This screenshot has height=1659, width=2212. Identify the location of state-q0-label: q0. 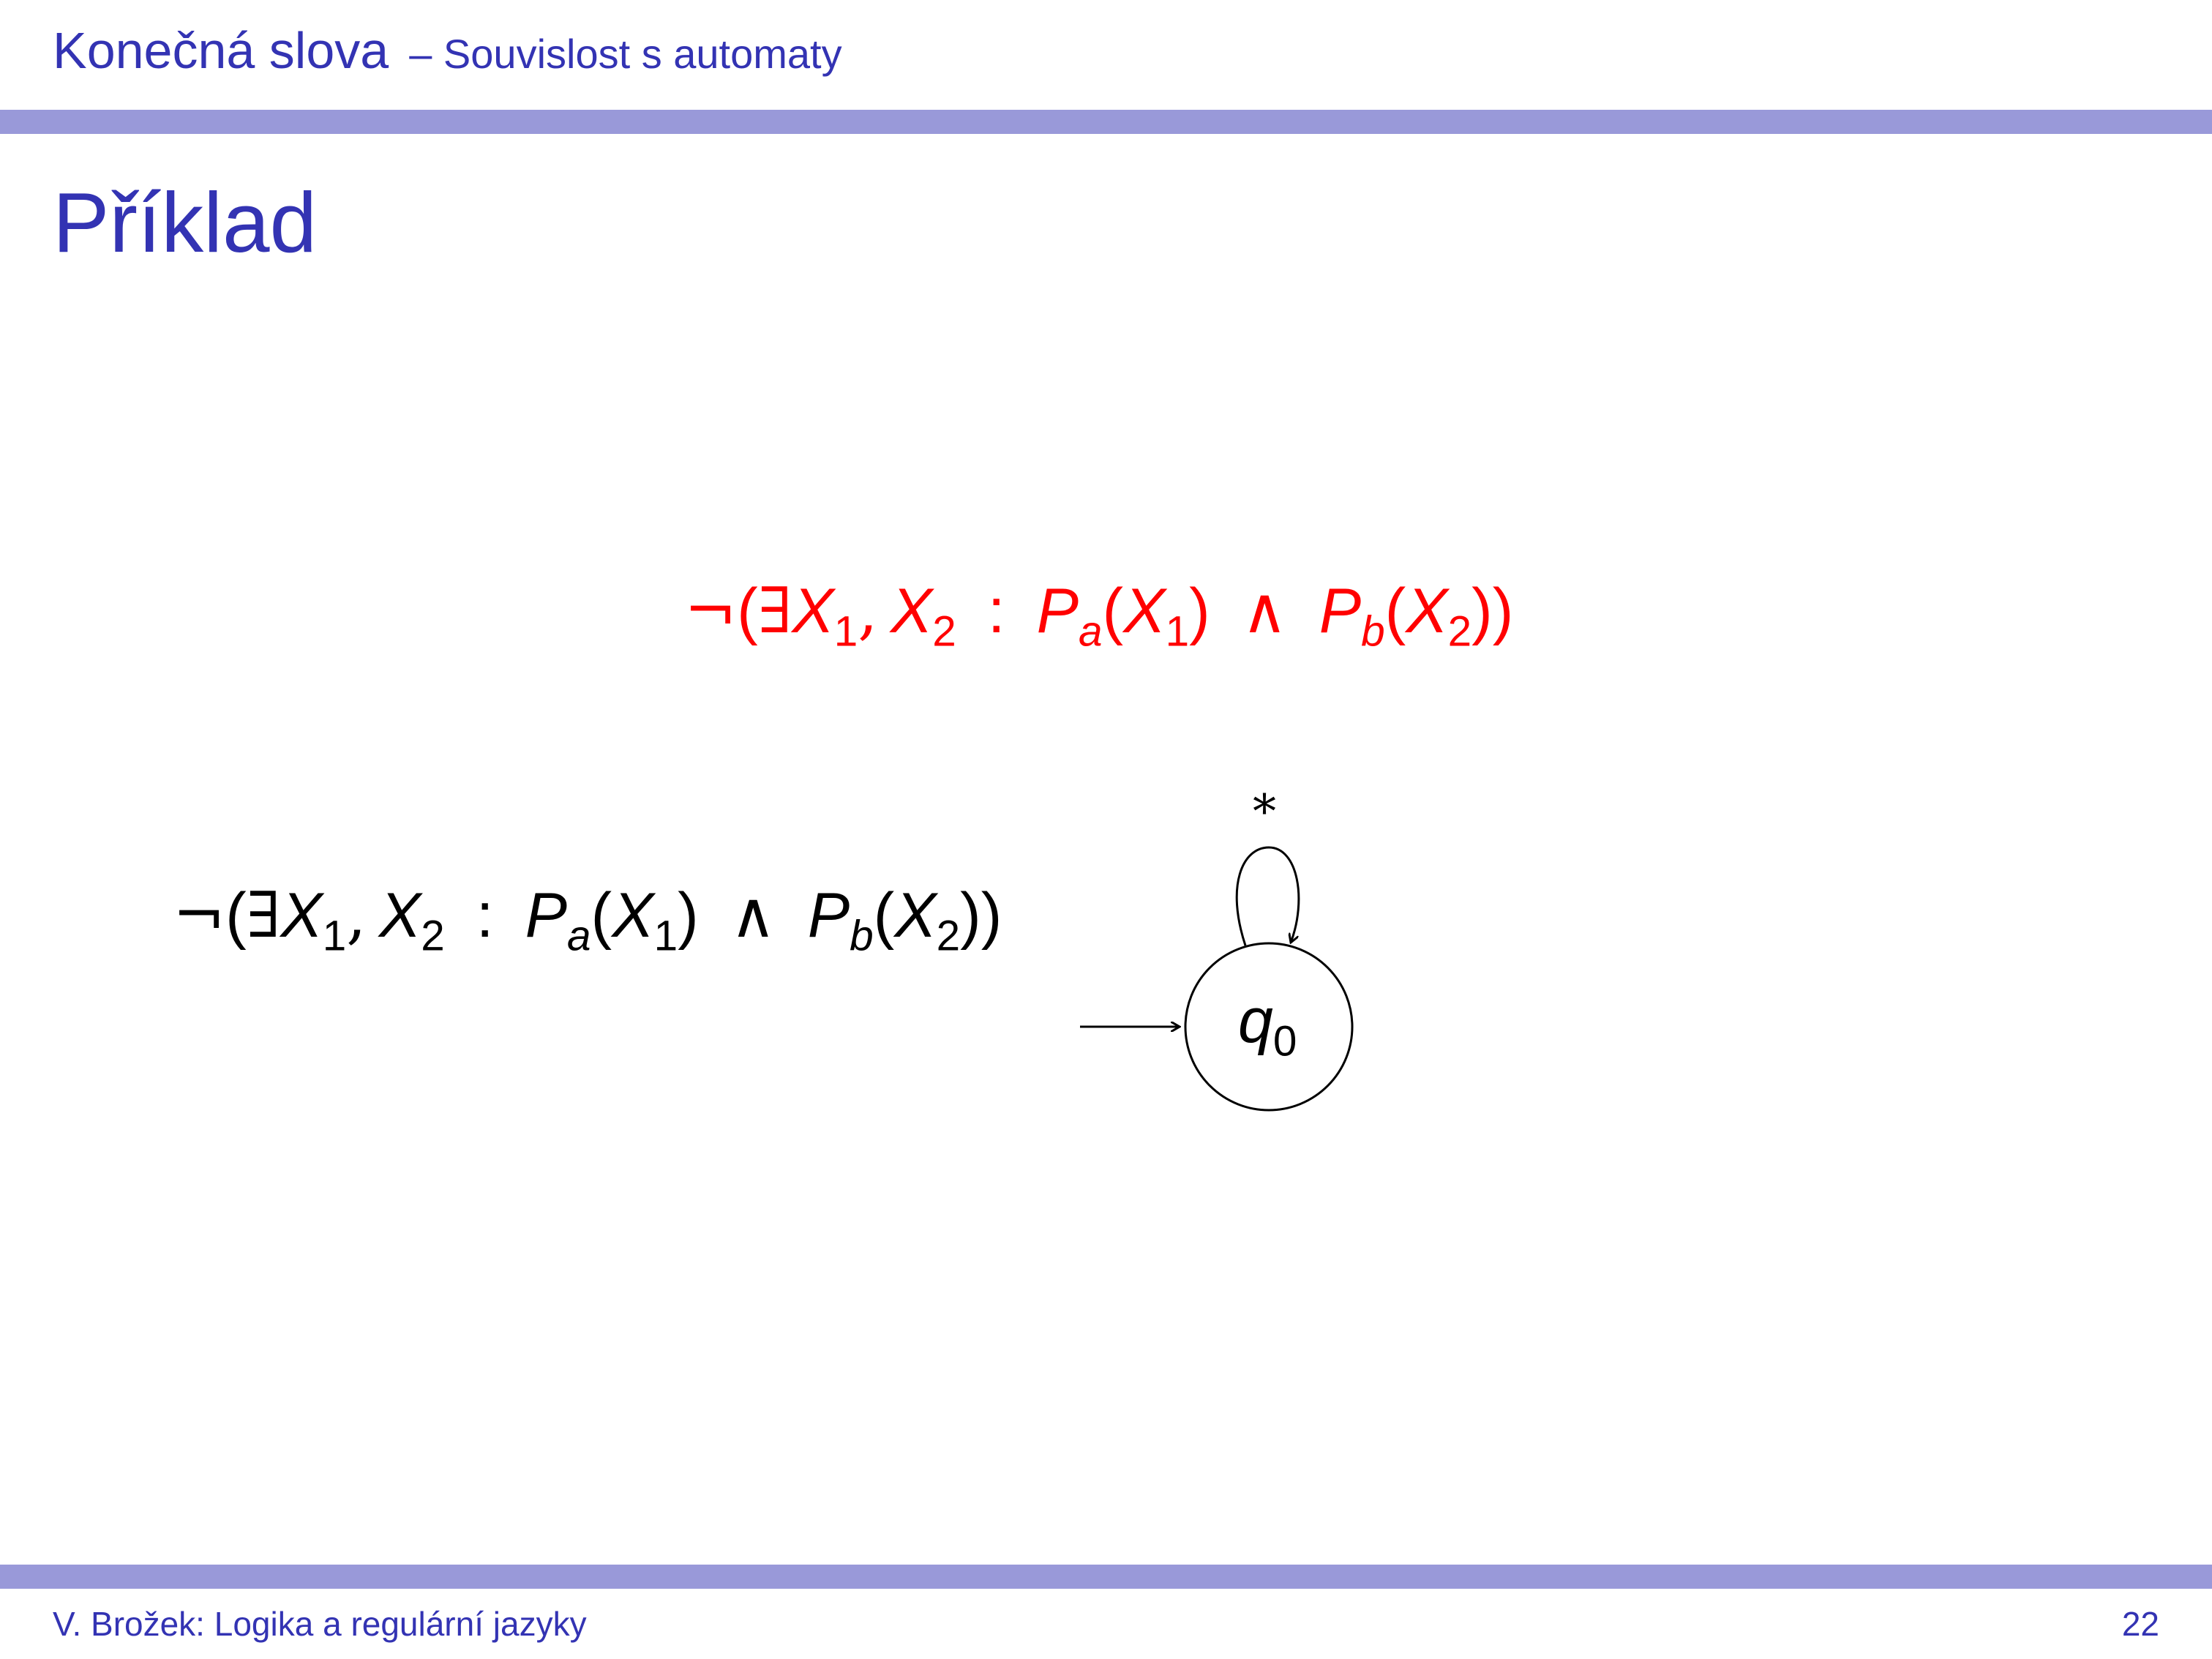
(1267, 1026).